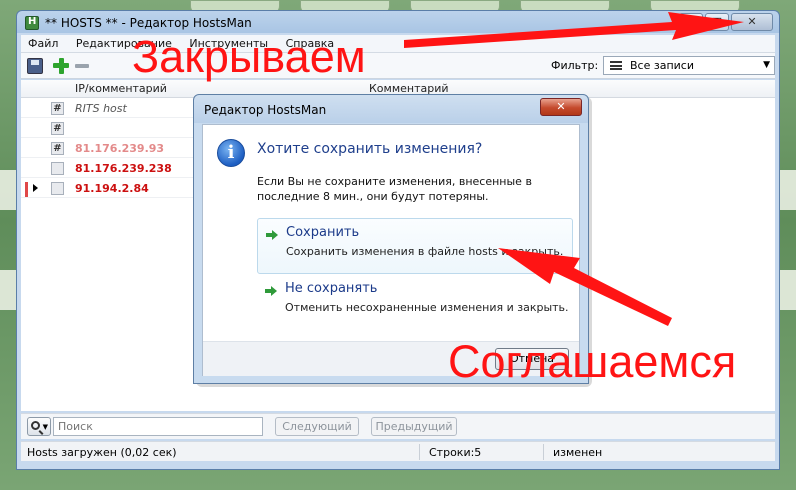  Describe the element at coordinates (158, 426) in the screenshot. I see `search-input` at that location.